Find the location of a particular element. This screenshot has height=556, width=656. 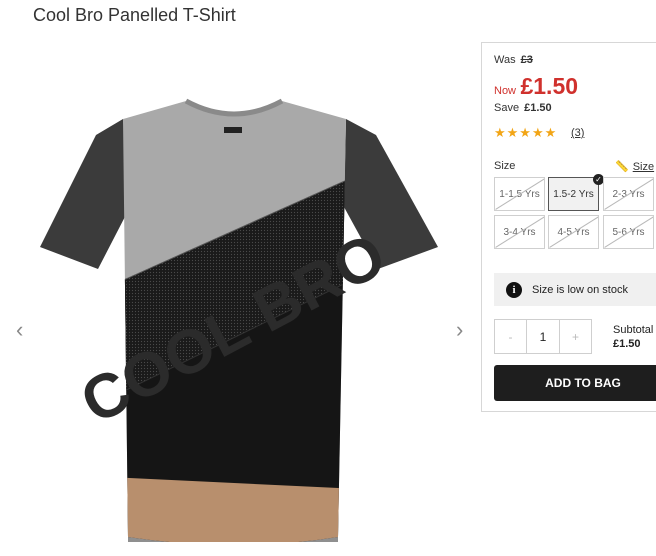

quantity-stepper: - 1 + is located at coordinates (543, 336).